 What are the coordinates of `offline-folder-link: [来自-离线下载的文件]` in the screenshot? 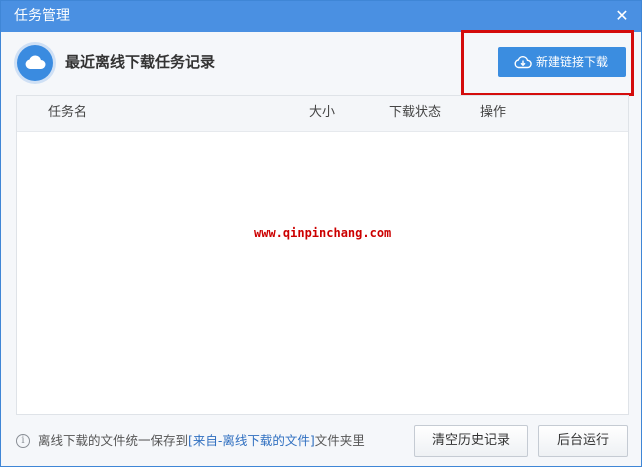 It's located at (251, 440).